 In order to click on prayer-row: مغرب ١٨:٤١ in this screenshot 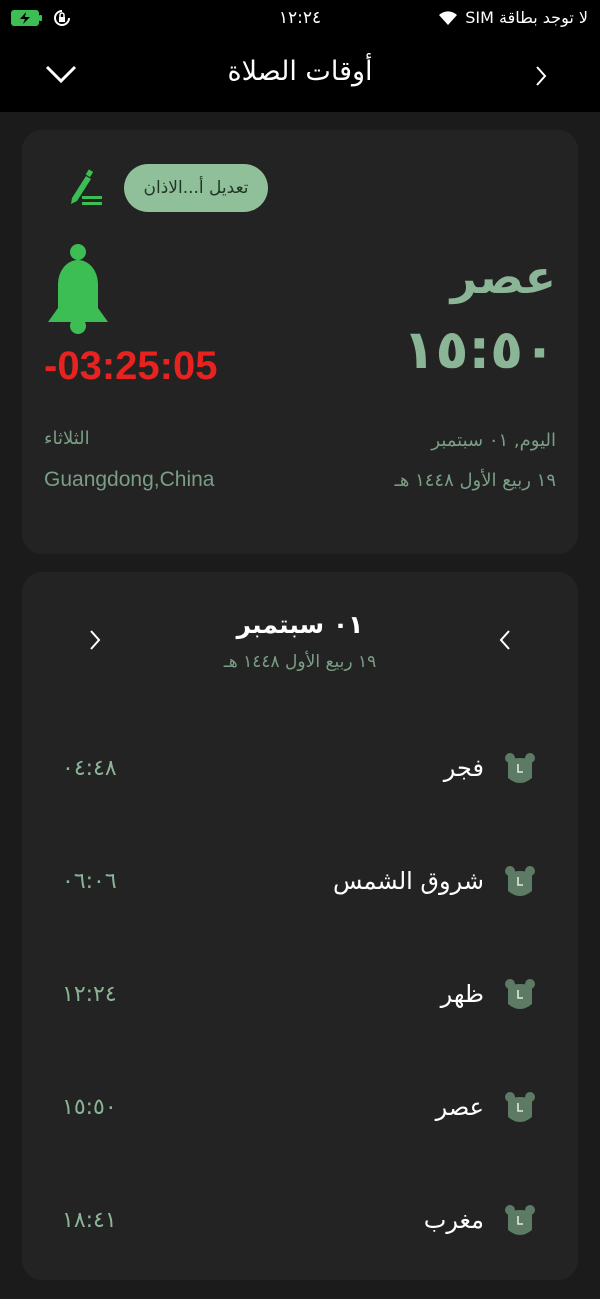, I will do `click(300, 1222)`.